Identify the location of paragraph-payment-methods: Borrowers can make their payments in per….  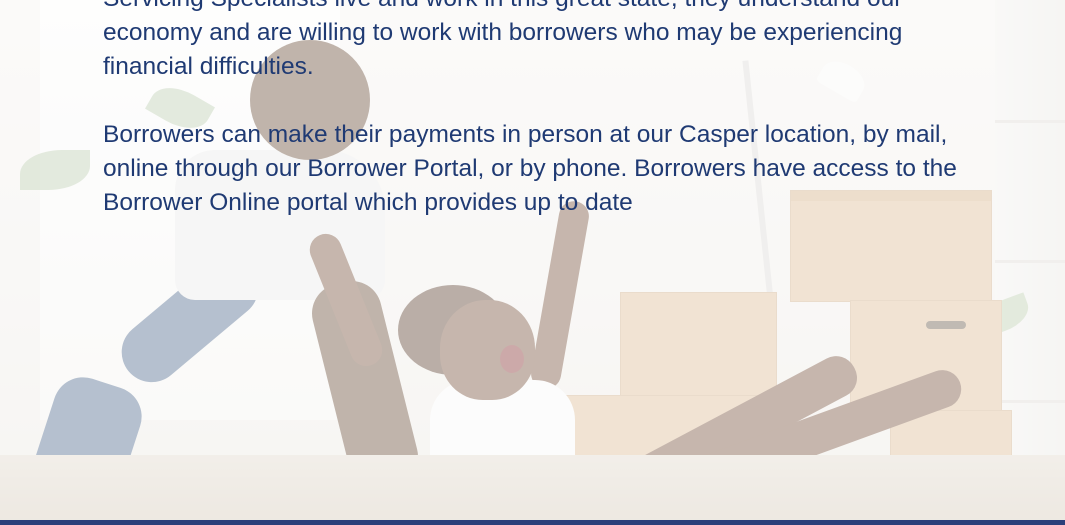
(530, 168).